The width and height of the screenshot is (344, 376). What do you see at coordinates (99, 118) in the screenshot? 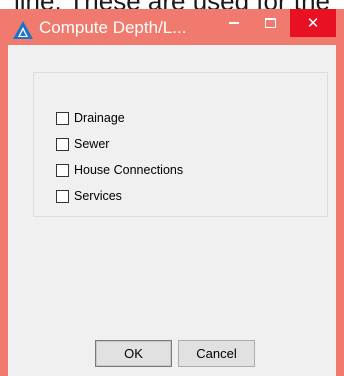
I see `drainage-label: Drainage` at bounding box center [99, 118].